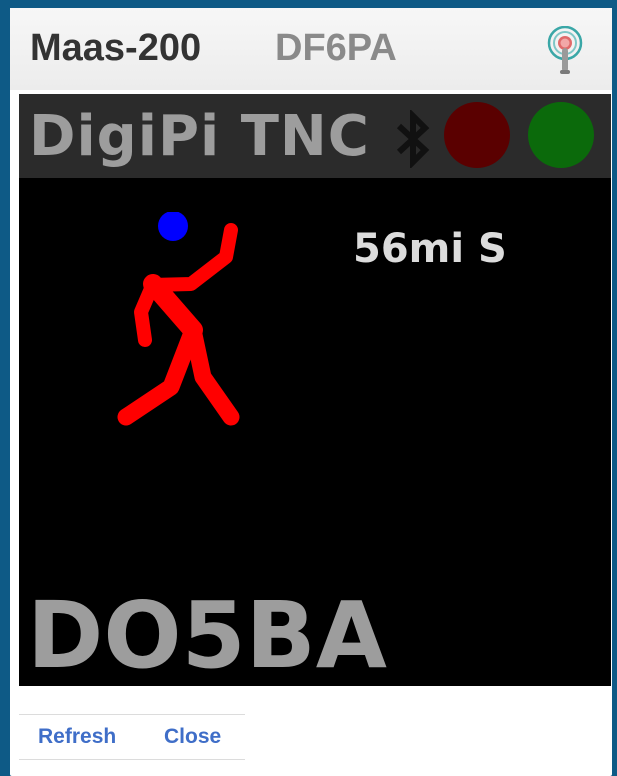 The width and height of the screenshot is (617, 776). What do you see at coordinates (207, 634) in the screenshot?
I see `station-callsign: DO5BA` at bounding box center [207, 634].